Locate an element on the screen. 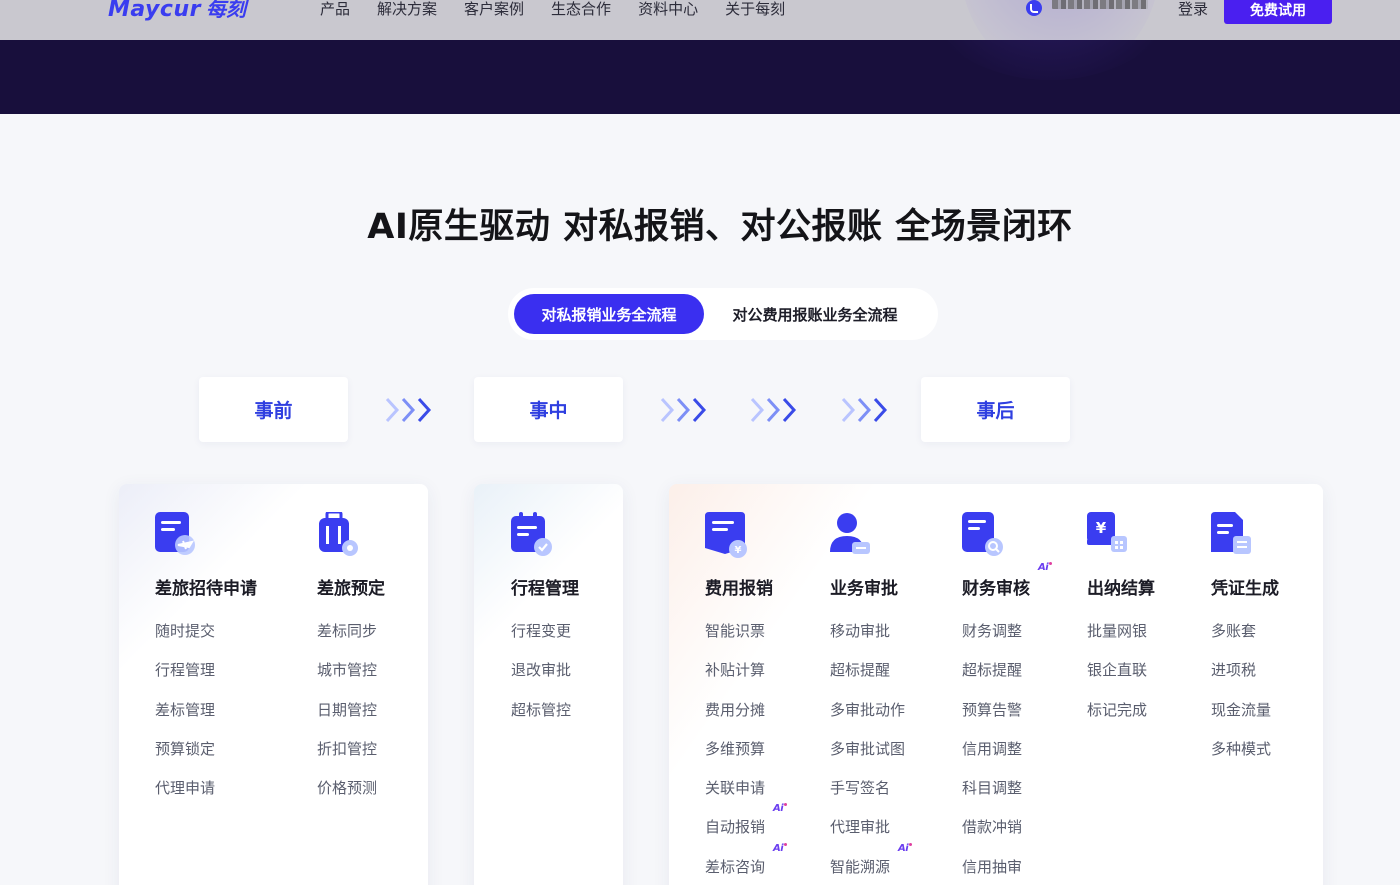  maycur-logo: Maycur 每刻 is located at coordinates (177, 12).